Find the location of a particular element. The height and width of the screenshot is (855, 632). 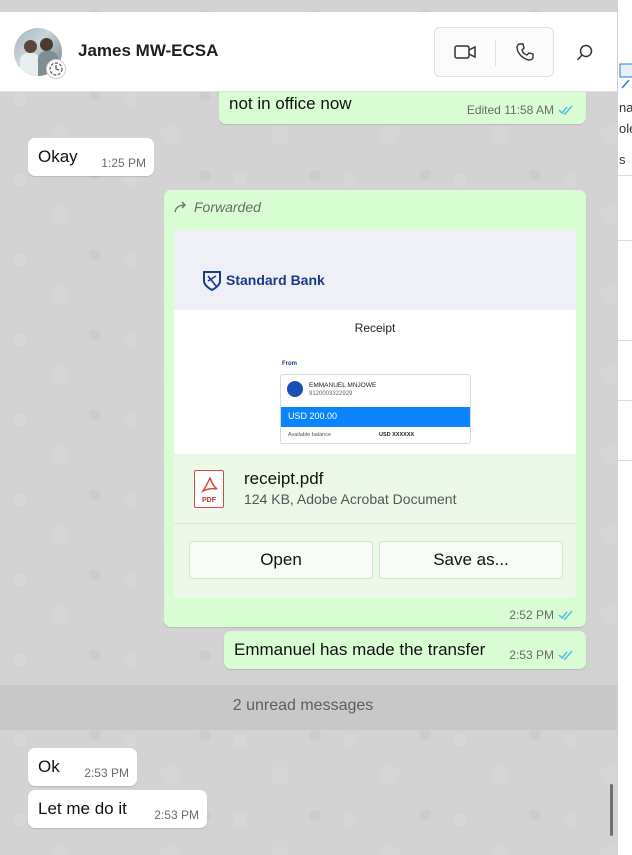

search-icon is located at coordinates (584, 52).